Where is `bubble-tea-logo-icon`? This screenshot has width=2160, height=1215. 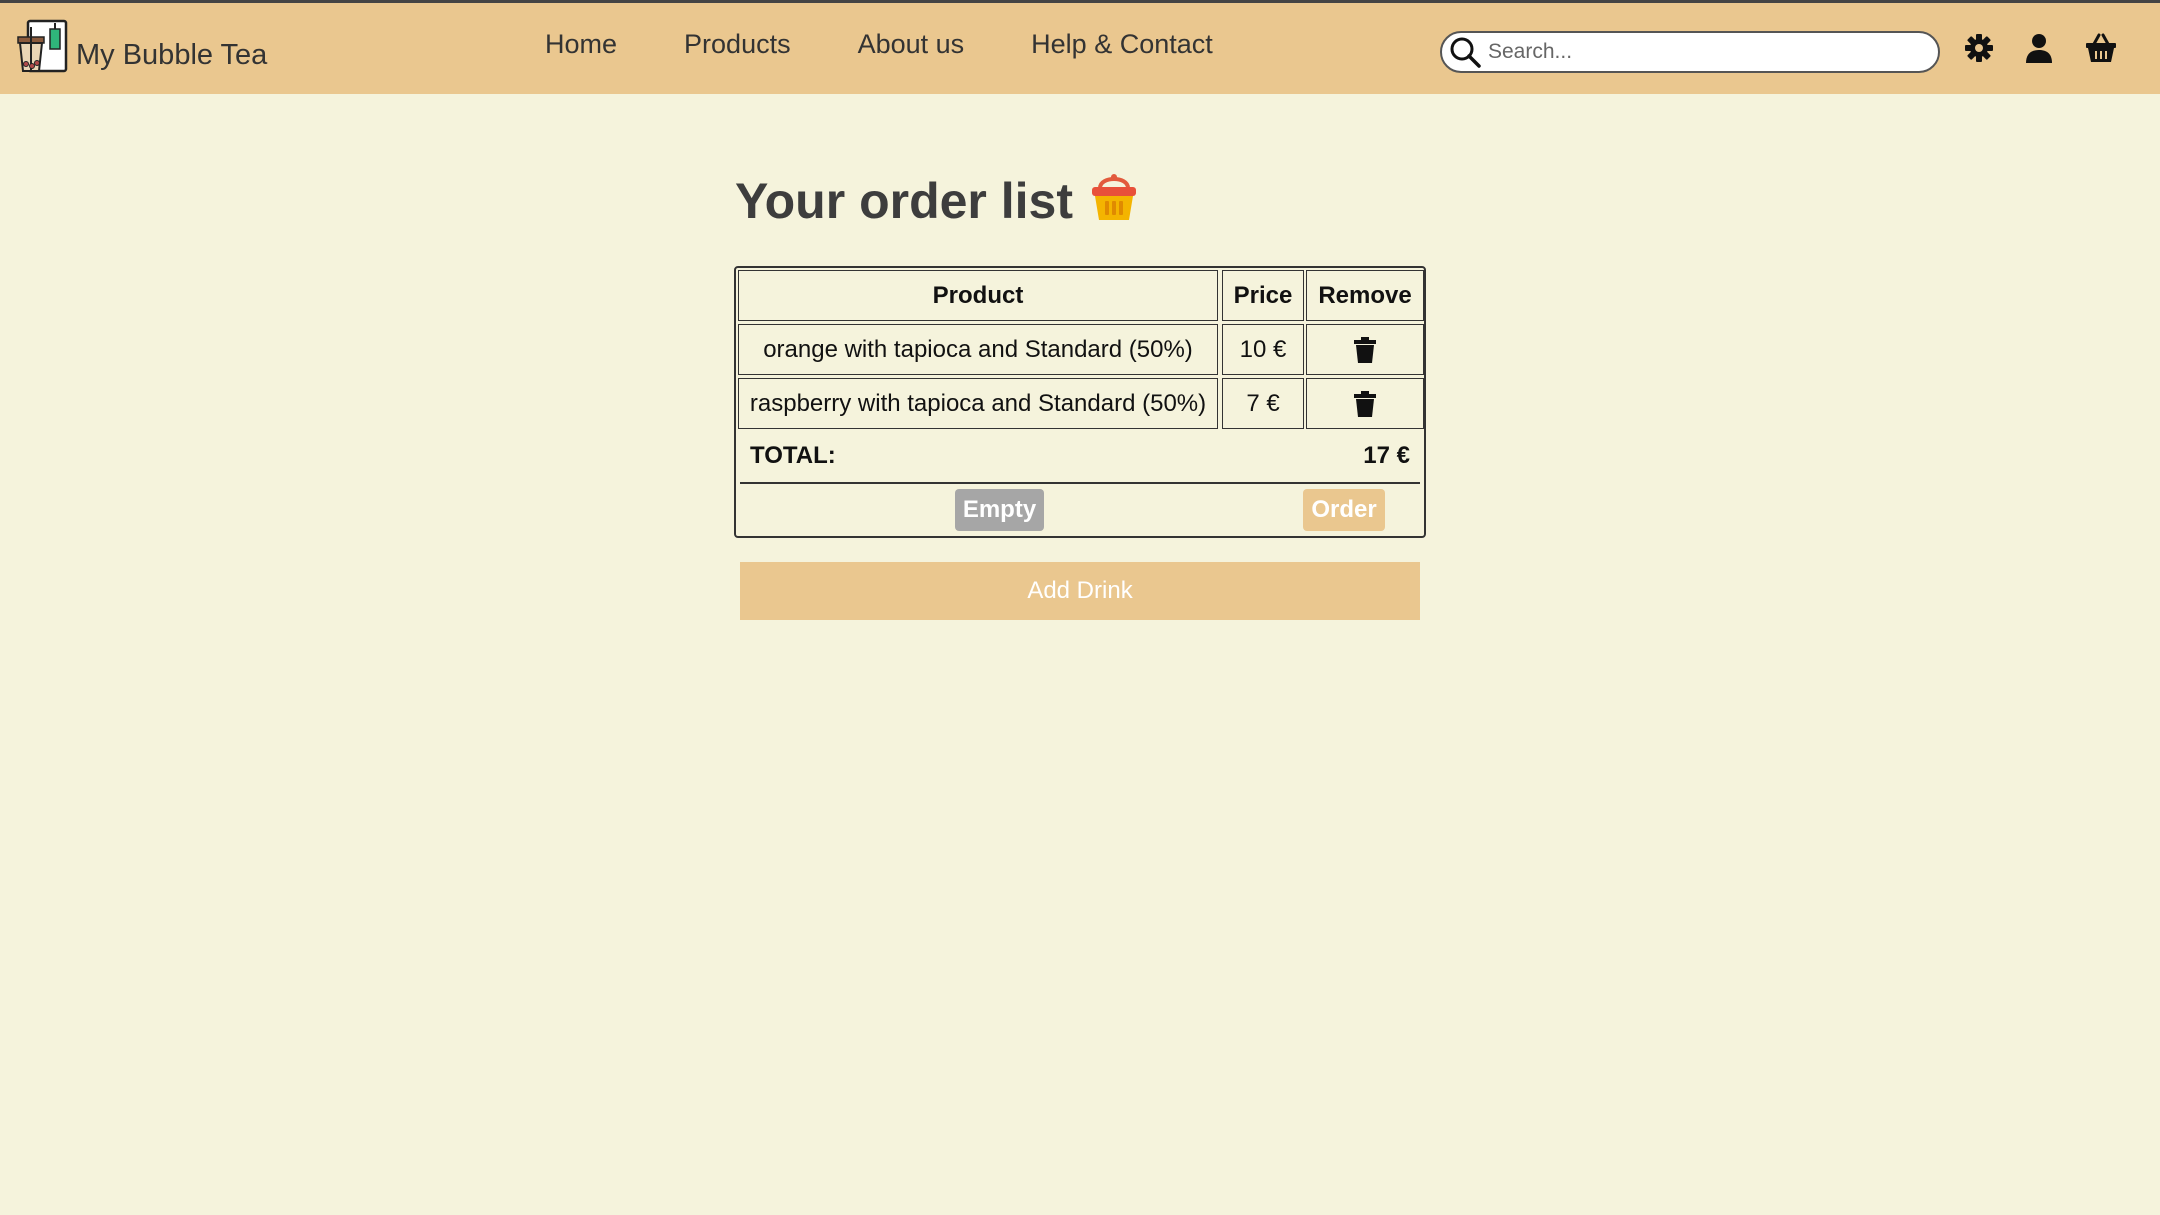 bubble-tea-logo-icon is located at coordinates (42, 46).